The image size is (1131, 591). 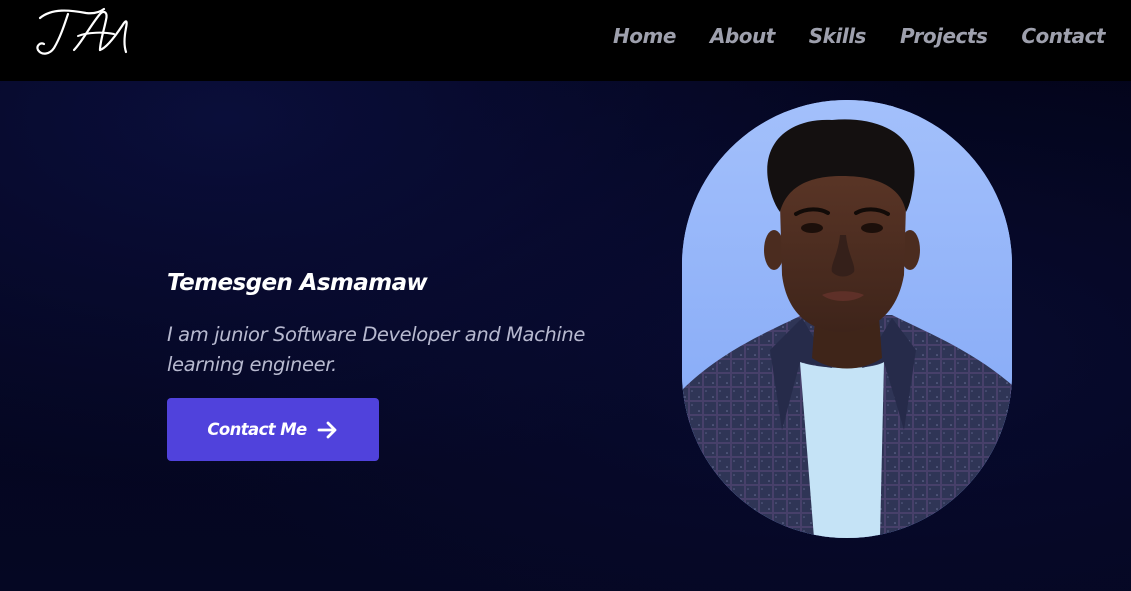 What do you see at coordinates (327, 429) in the screenshot?
I see `arrow-right-icon` at bounding box center [327, 429].